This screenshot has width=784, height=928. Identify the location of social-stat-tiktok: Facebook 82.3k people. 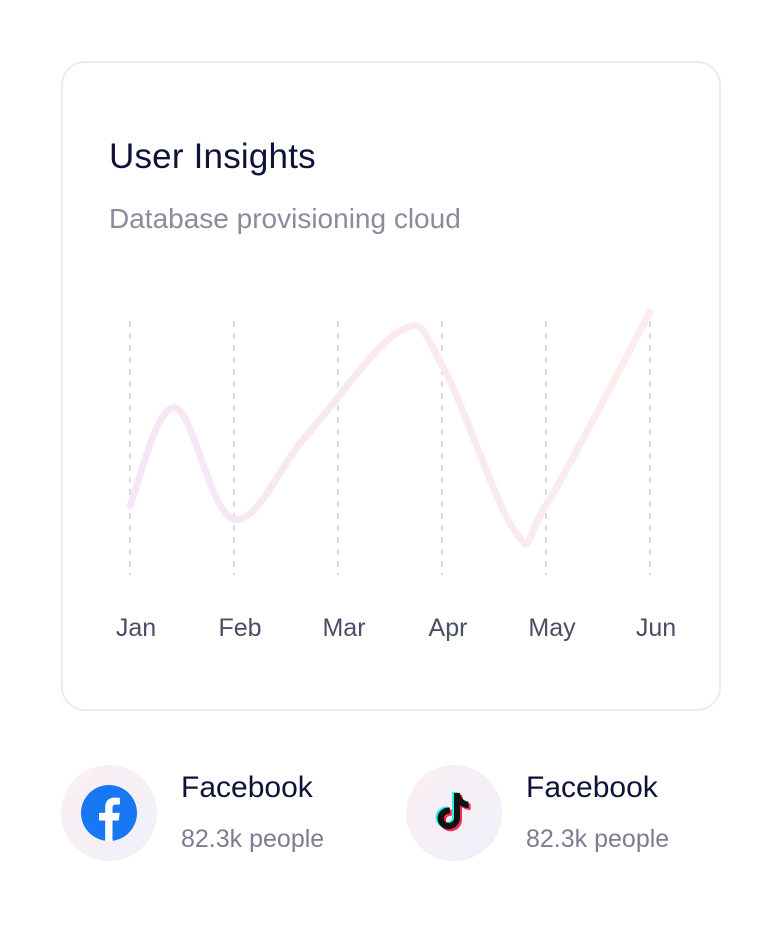
(566, 813).